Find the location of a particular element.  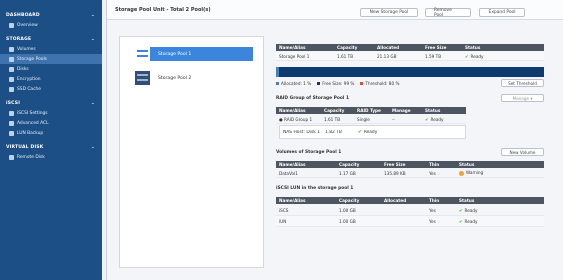

col-thin: Thin is located at coordinates (434, 200).